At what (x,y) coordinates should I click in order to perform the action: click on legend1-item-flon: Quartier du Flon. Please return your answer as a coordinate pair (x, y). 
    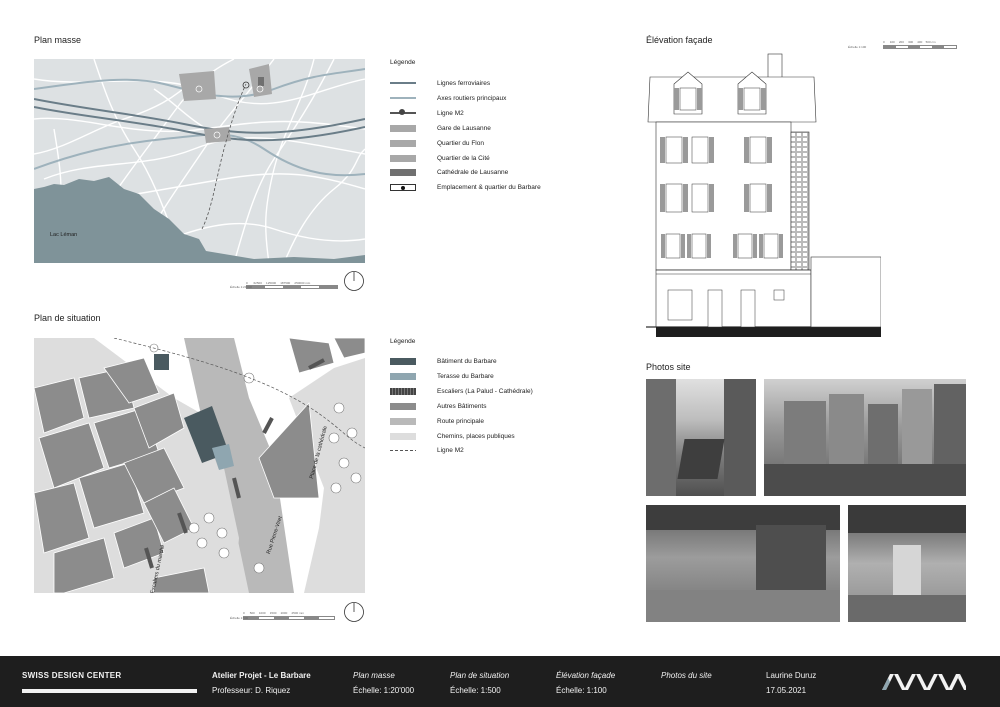
    Looking at the image, I should click on (437, 143).